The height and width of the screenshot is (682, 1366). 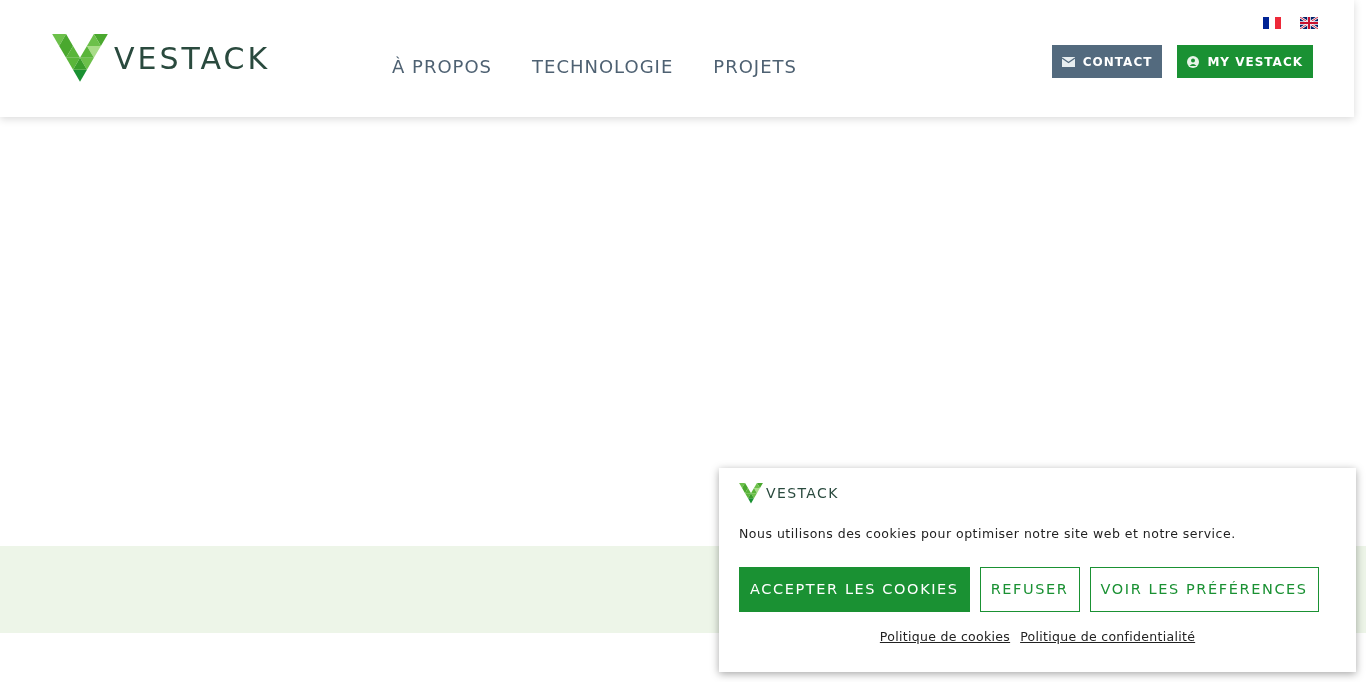 What do you see at coordinates (1309, 23) in the screenshot?
I see `uk-flag-icon` at bounding box center [1309, 23].